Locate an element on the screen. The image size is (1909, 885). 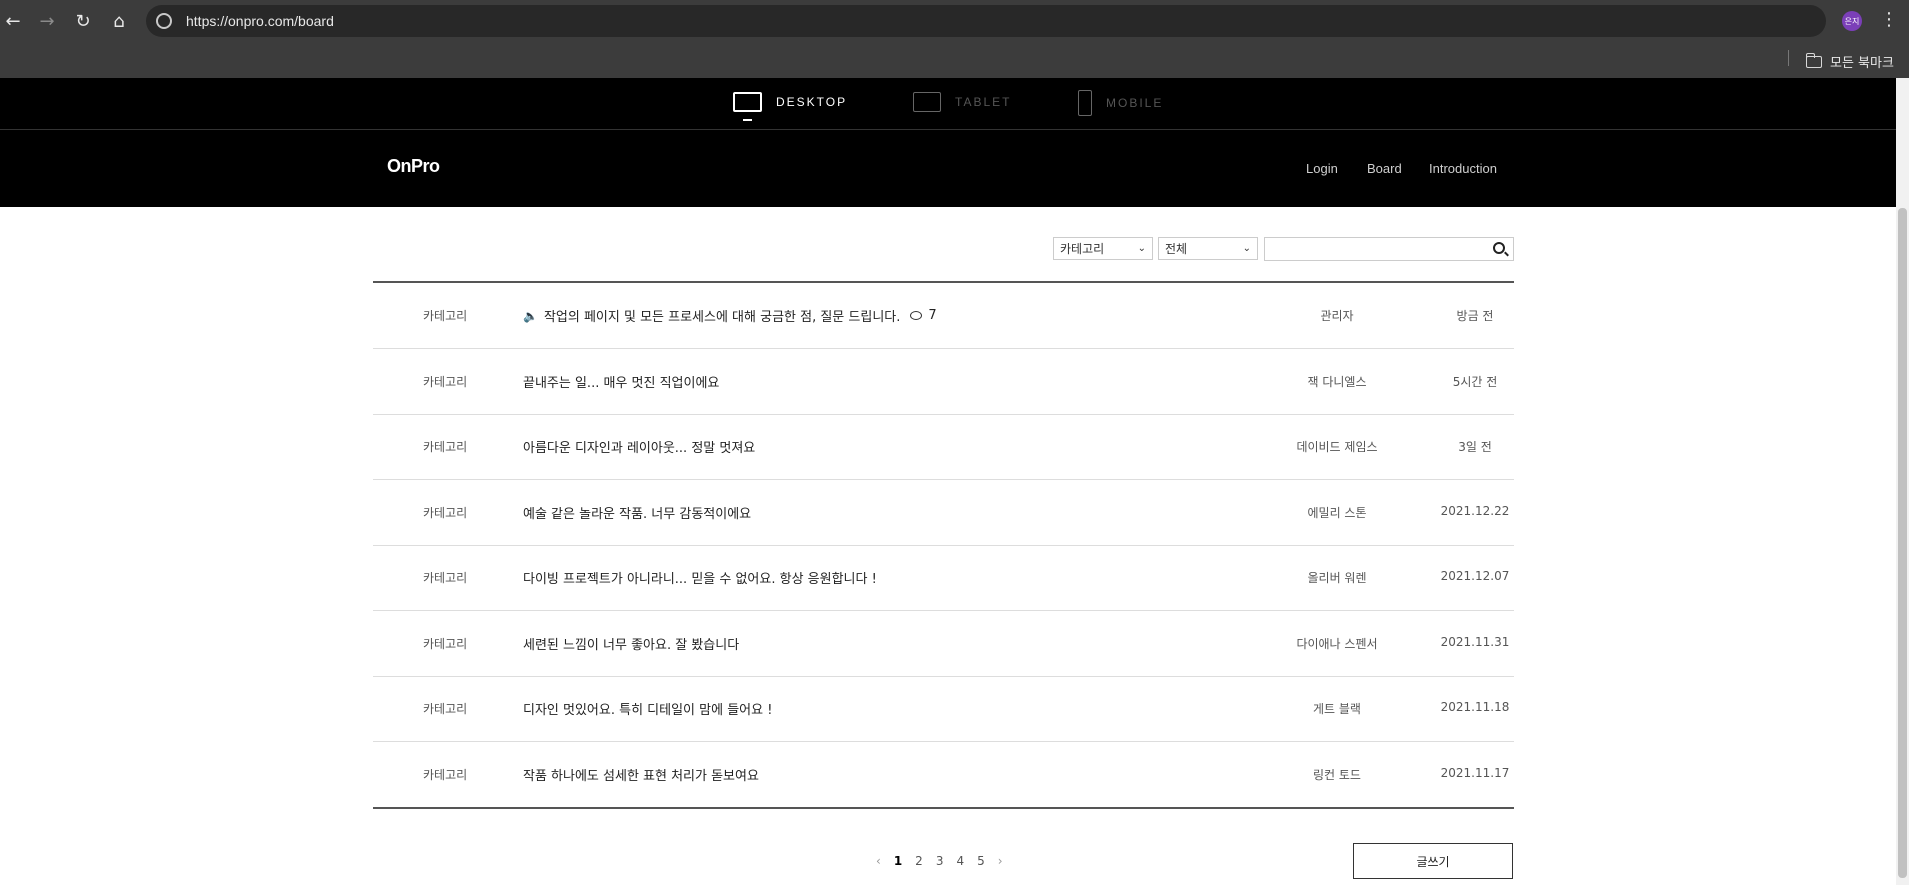
post-date: 5시간 전 is located at coordinates (1475, 381).